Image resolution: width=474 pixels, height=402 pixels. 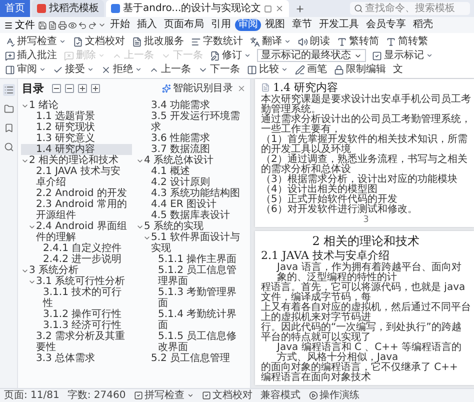 I want to click on outline-item: 1.1 选题背景, so click(x=76, y=116).